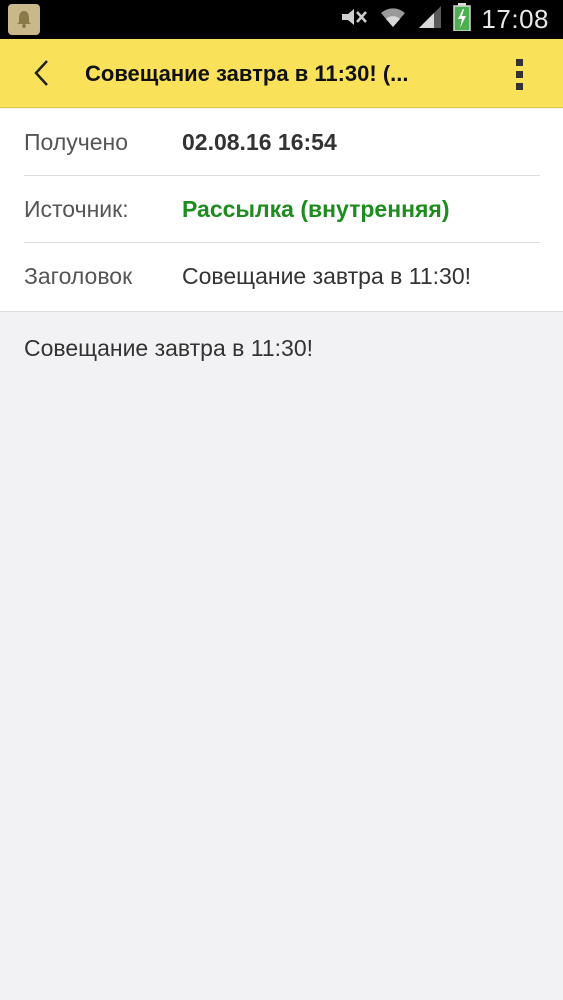  What do you see at coordinates (430, 19) in the screenshot?
I see `signal-icon` at bounding box center [430, 19].